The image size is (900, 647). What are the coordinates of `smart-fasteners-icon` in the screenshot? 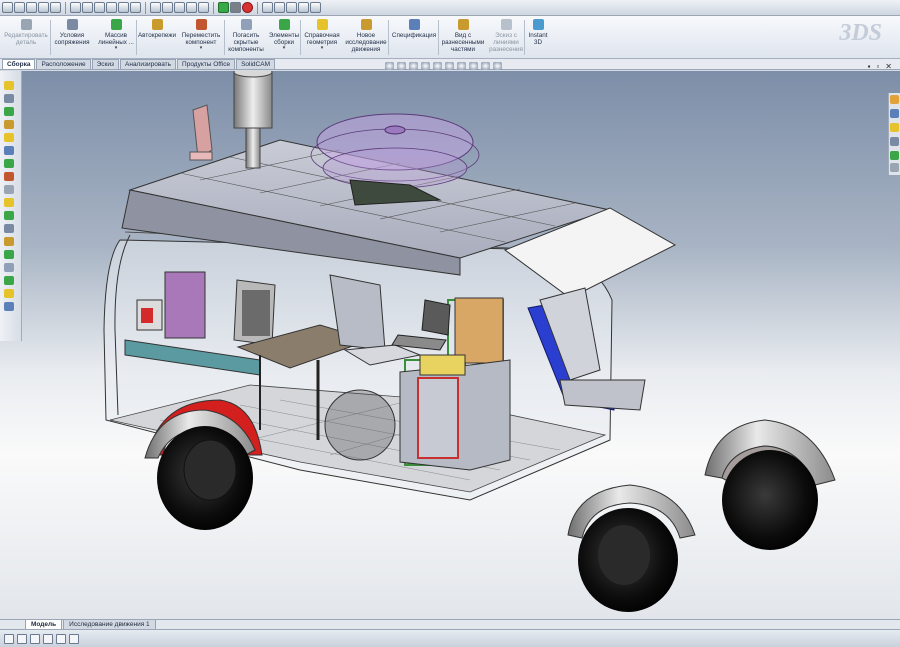 It's located at (157, 24).